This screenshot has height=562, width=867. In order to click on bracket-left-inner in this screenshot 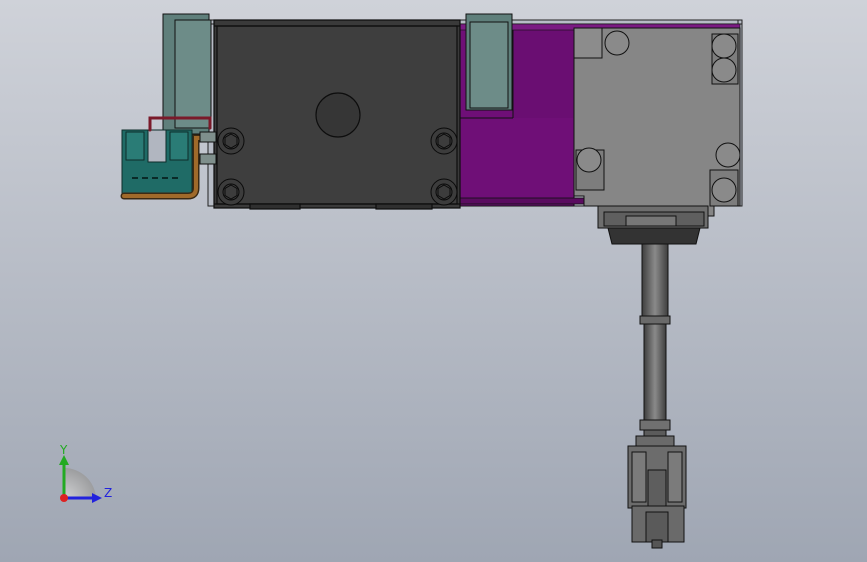, I will do `click(193, 74)`.